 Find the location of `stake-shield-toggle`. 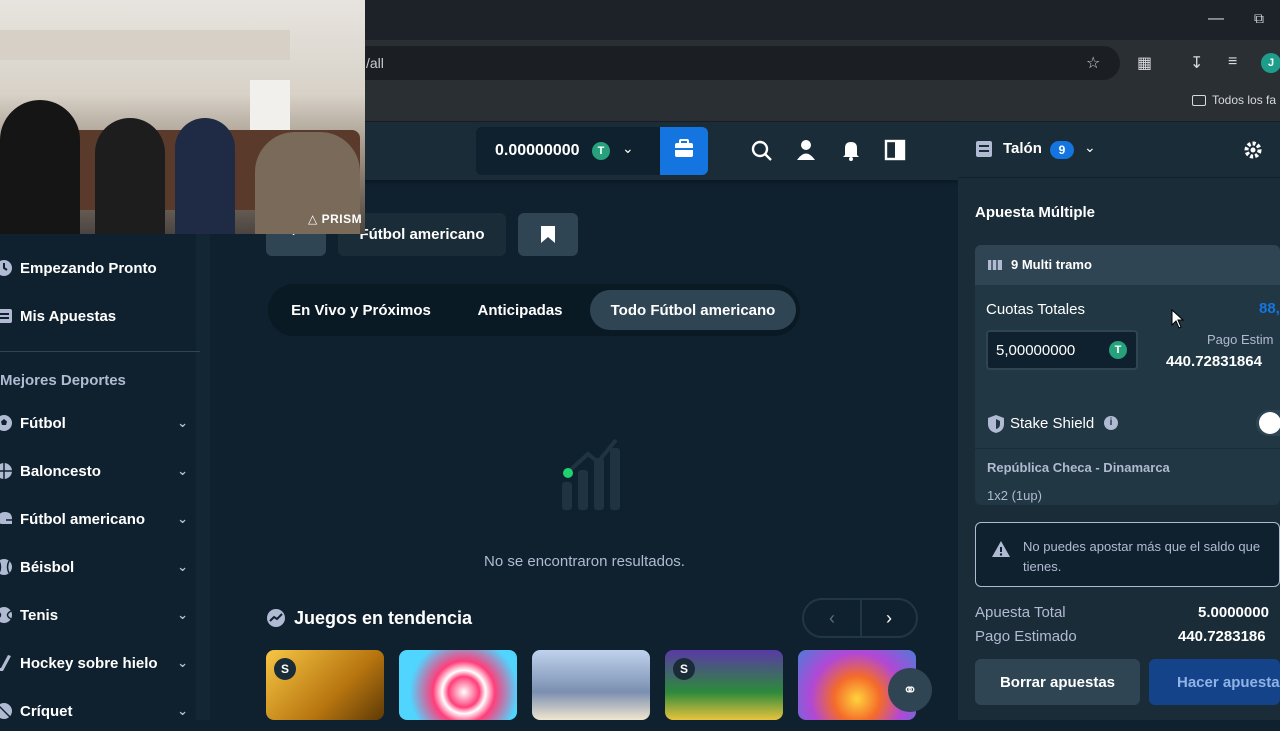

stake-shield-toggle is located at coordinates (1268, 423).